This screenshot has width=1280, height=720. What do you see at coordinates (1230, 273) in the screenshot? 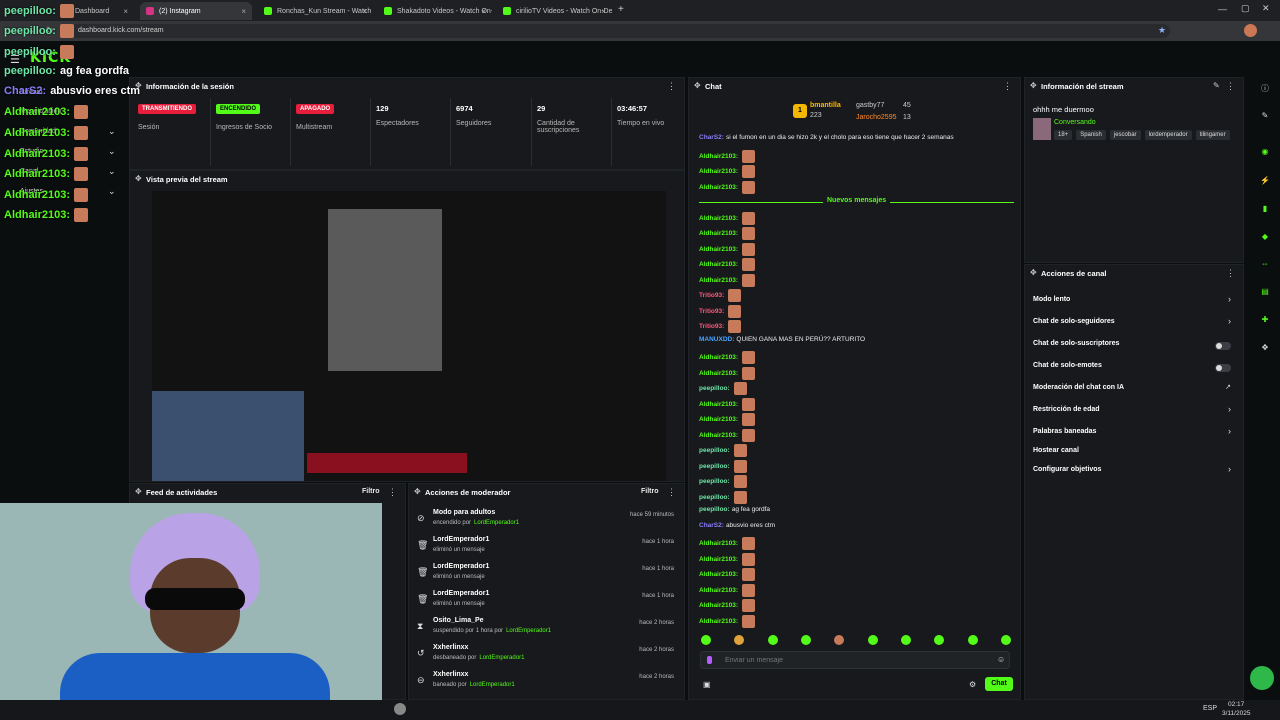
I see `channel-actions-menu-icon: ⋮` at bounding box center [1230, 273].